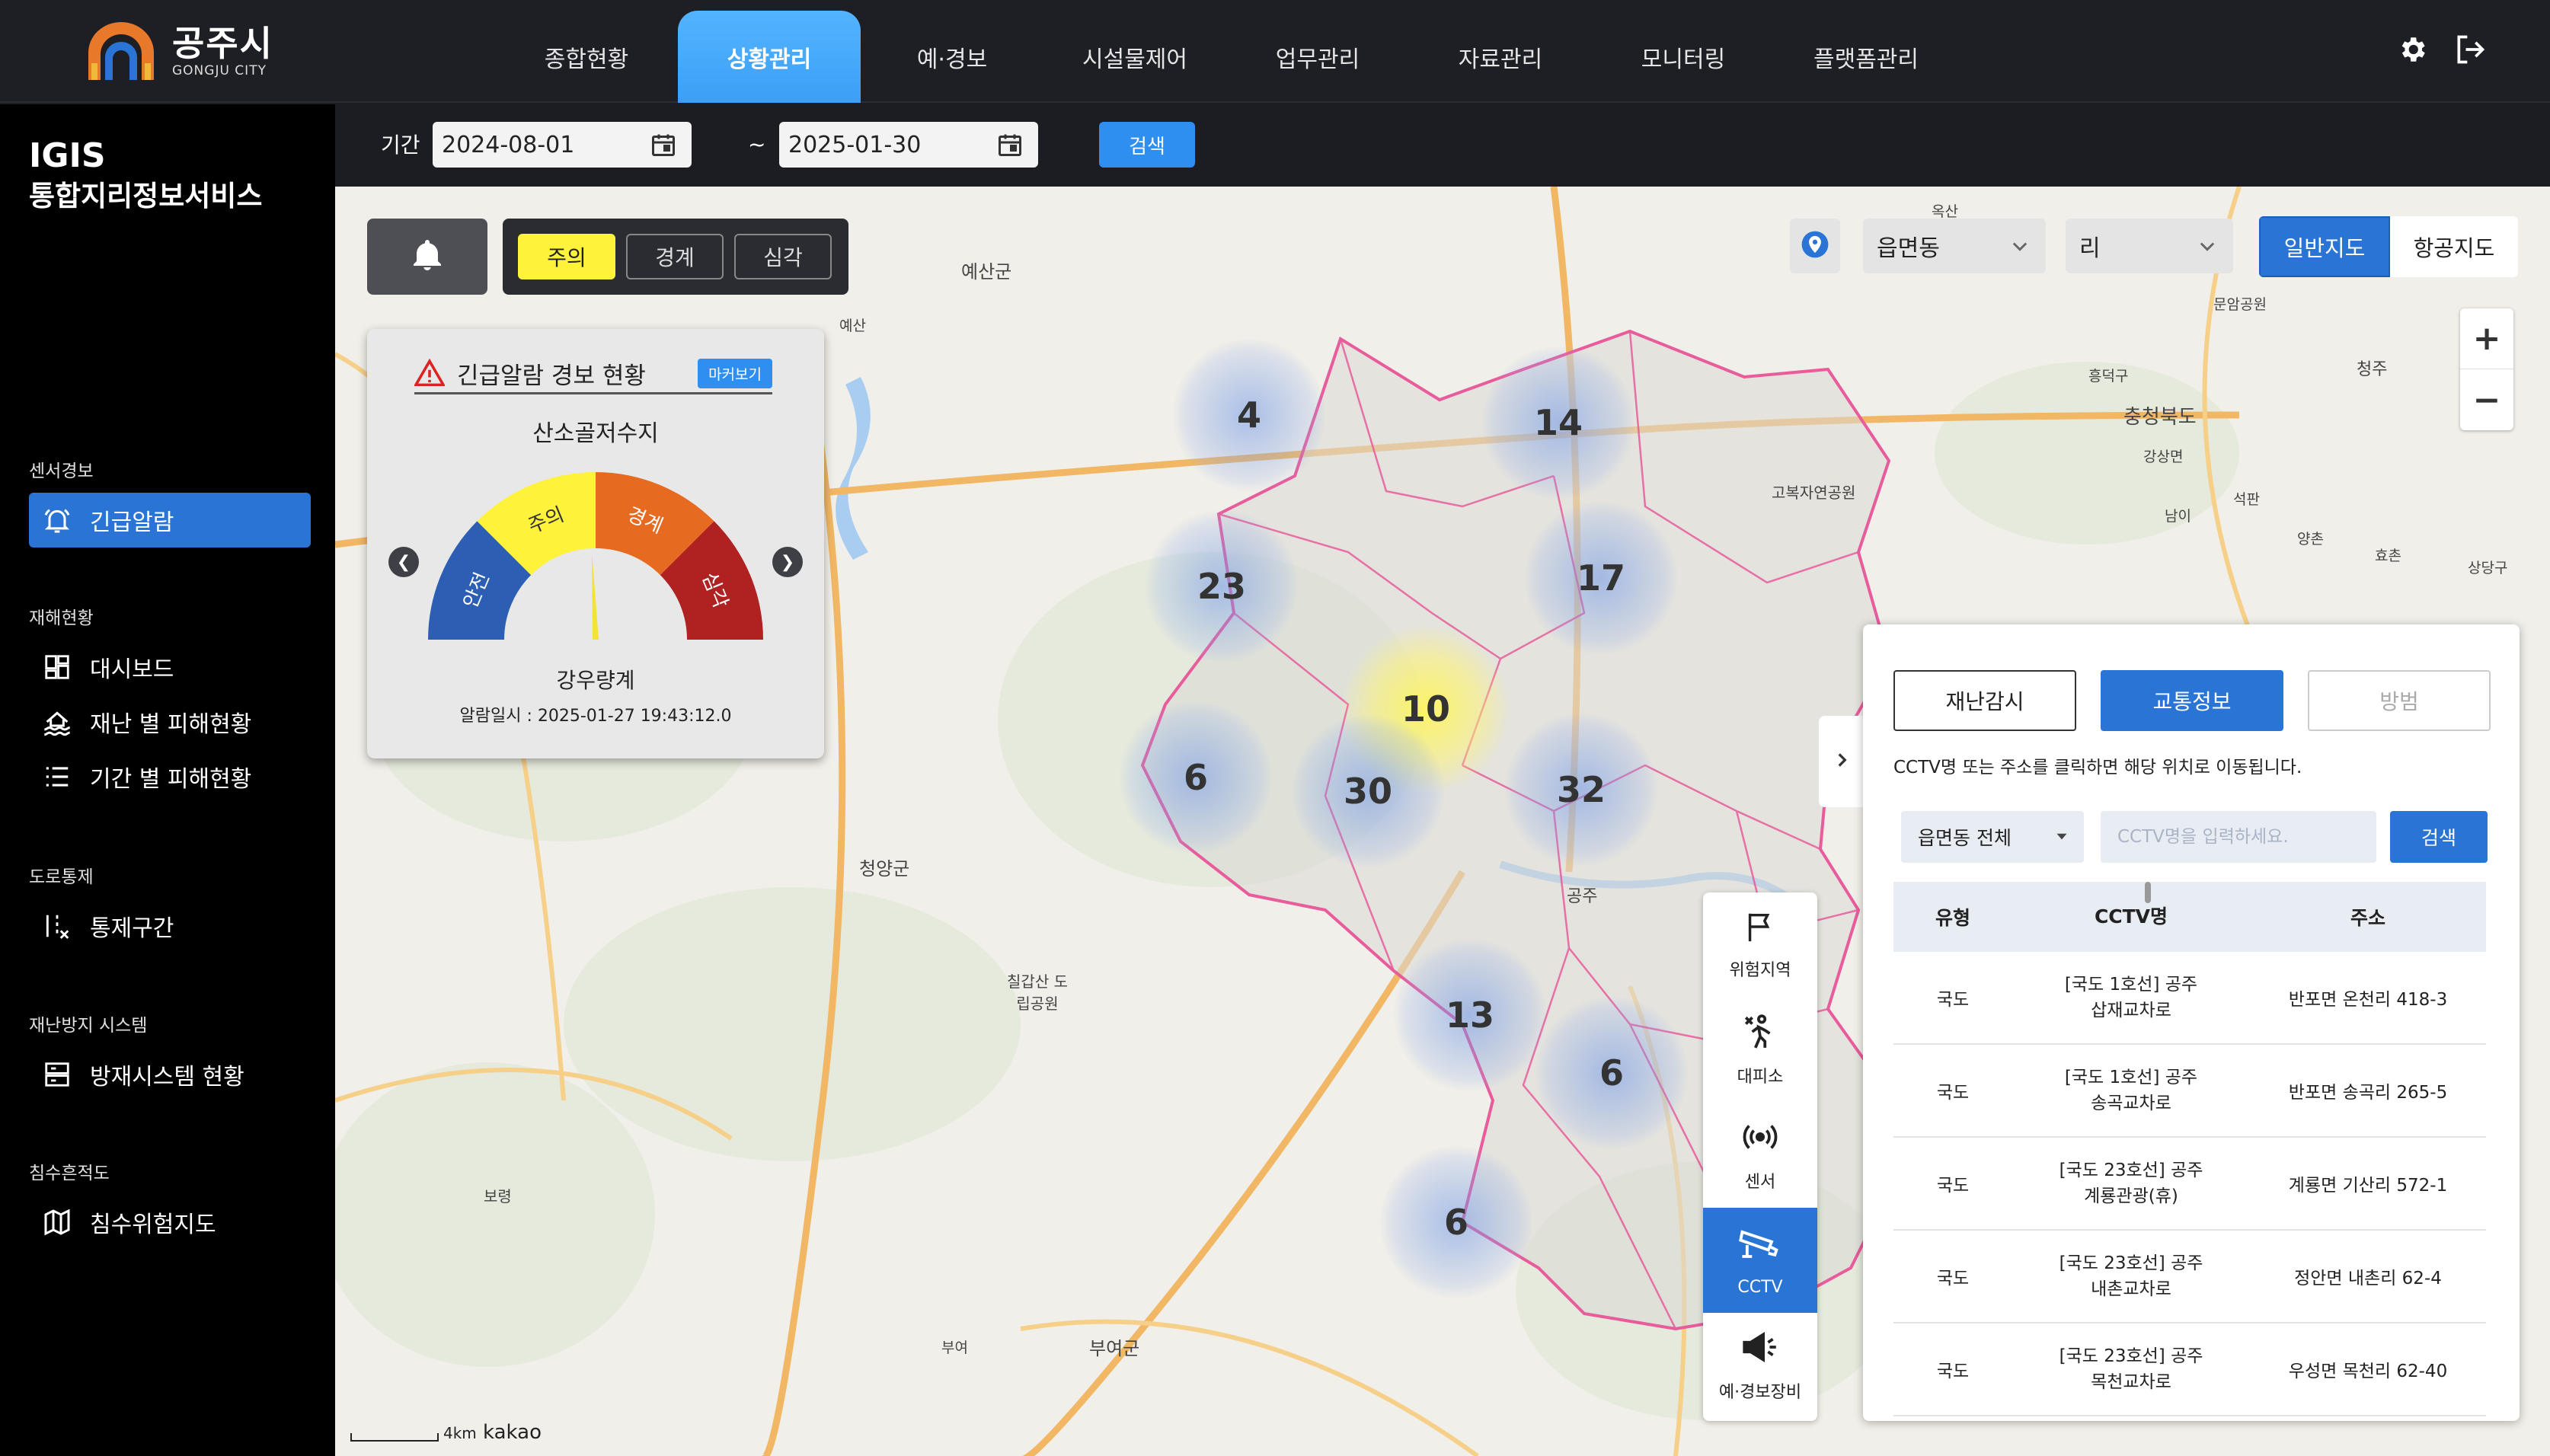 Image resolution: width=2550 pixels, height=1456 pixels. I want to click on sidebar-item-prevention-system: 방재시스템 현황, so click(170, 1074).